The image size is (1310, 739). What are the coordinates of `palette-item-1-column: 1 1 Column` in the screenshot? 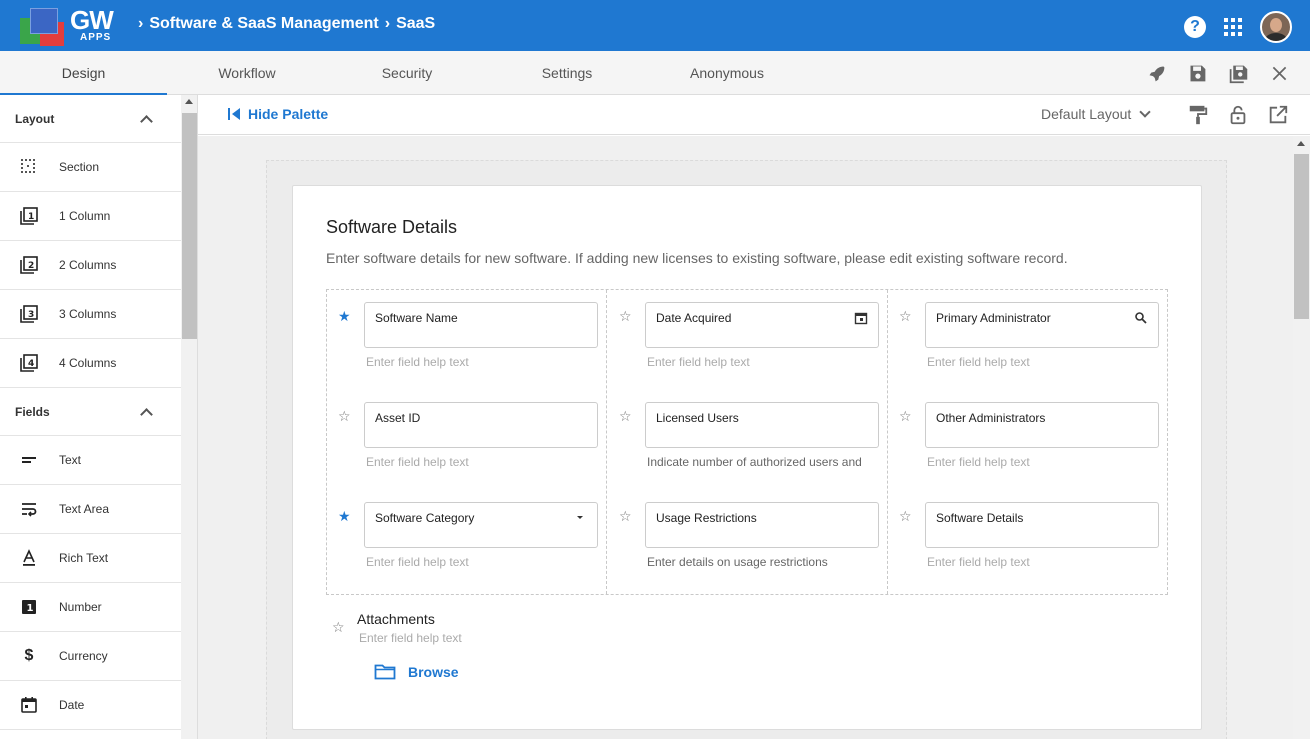 It's located at (90, 216).